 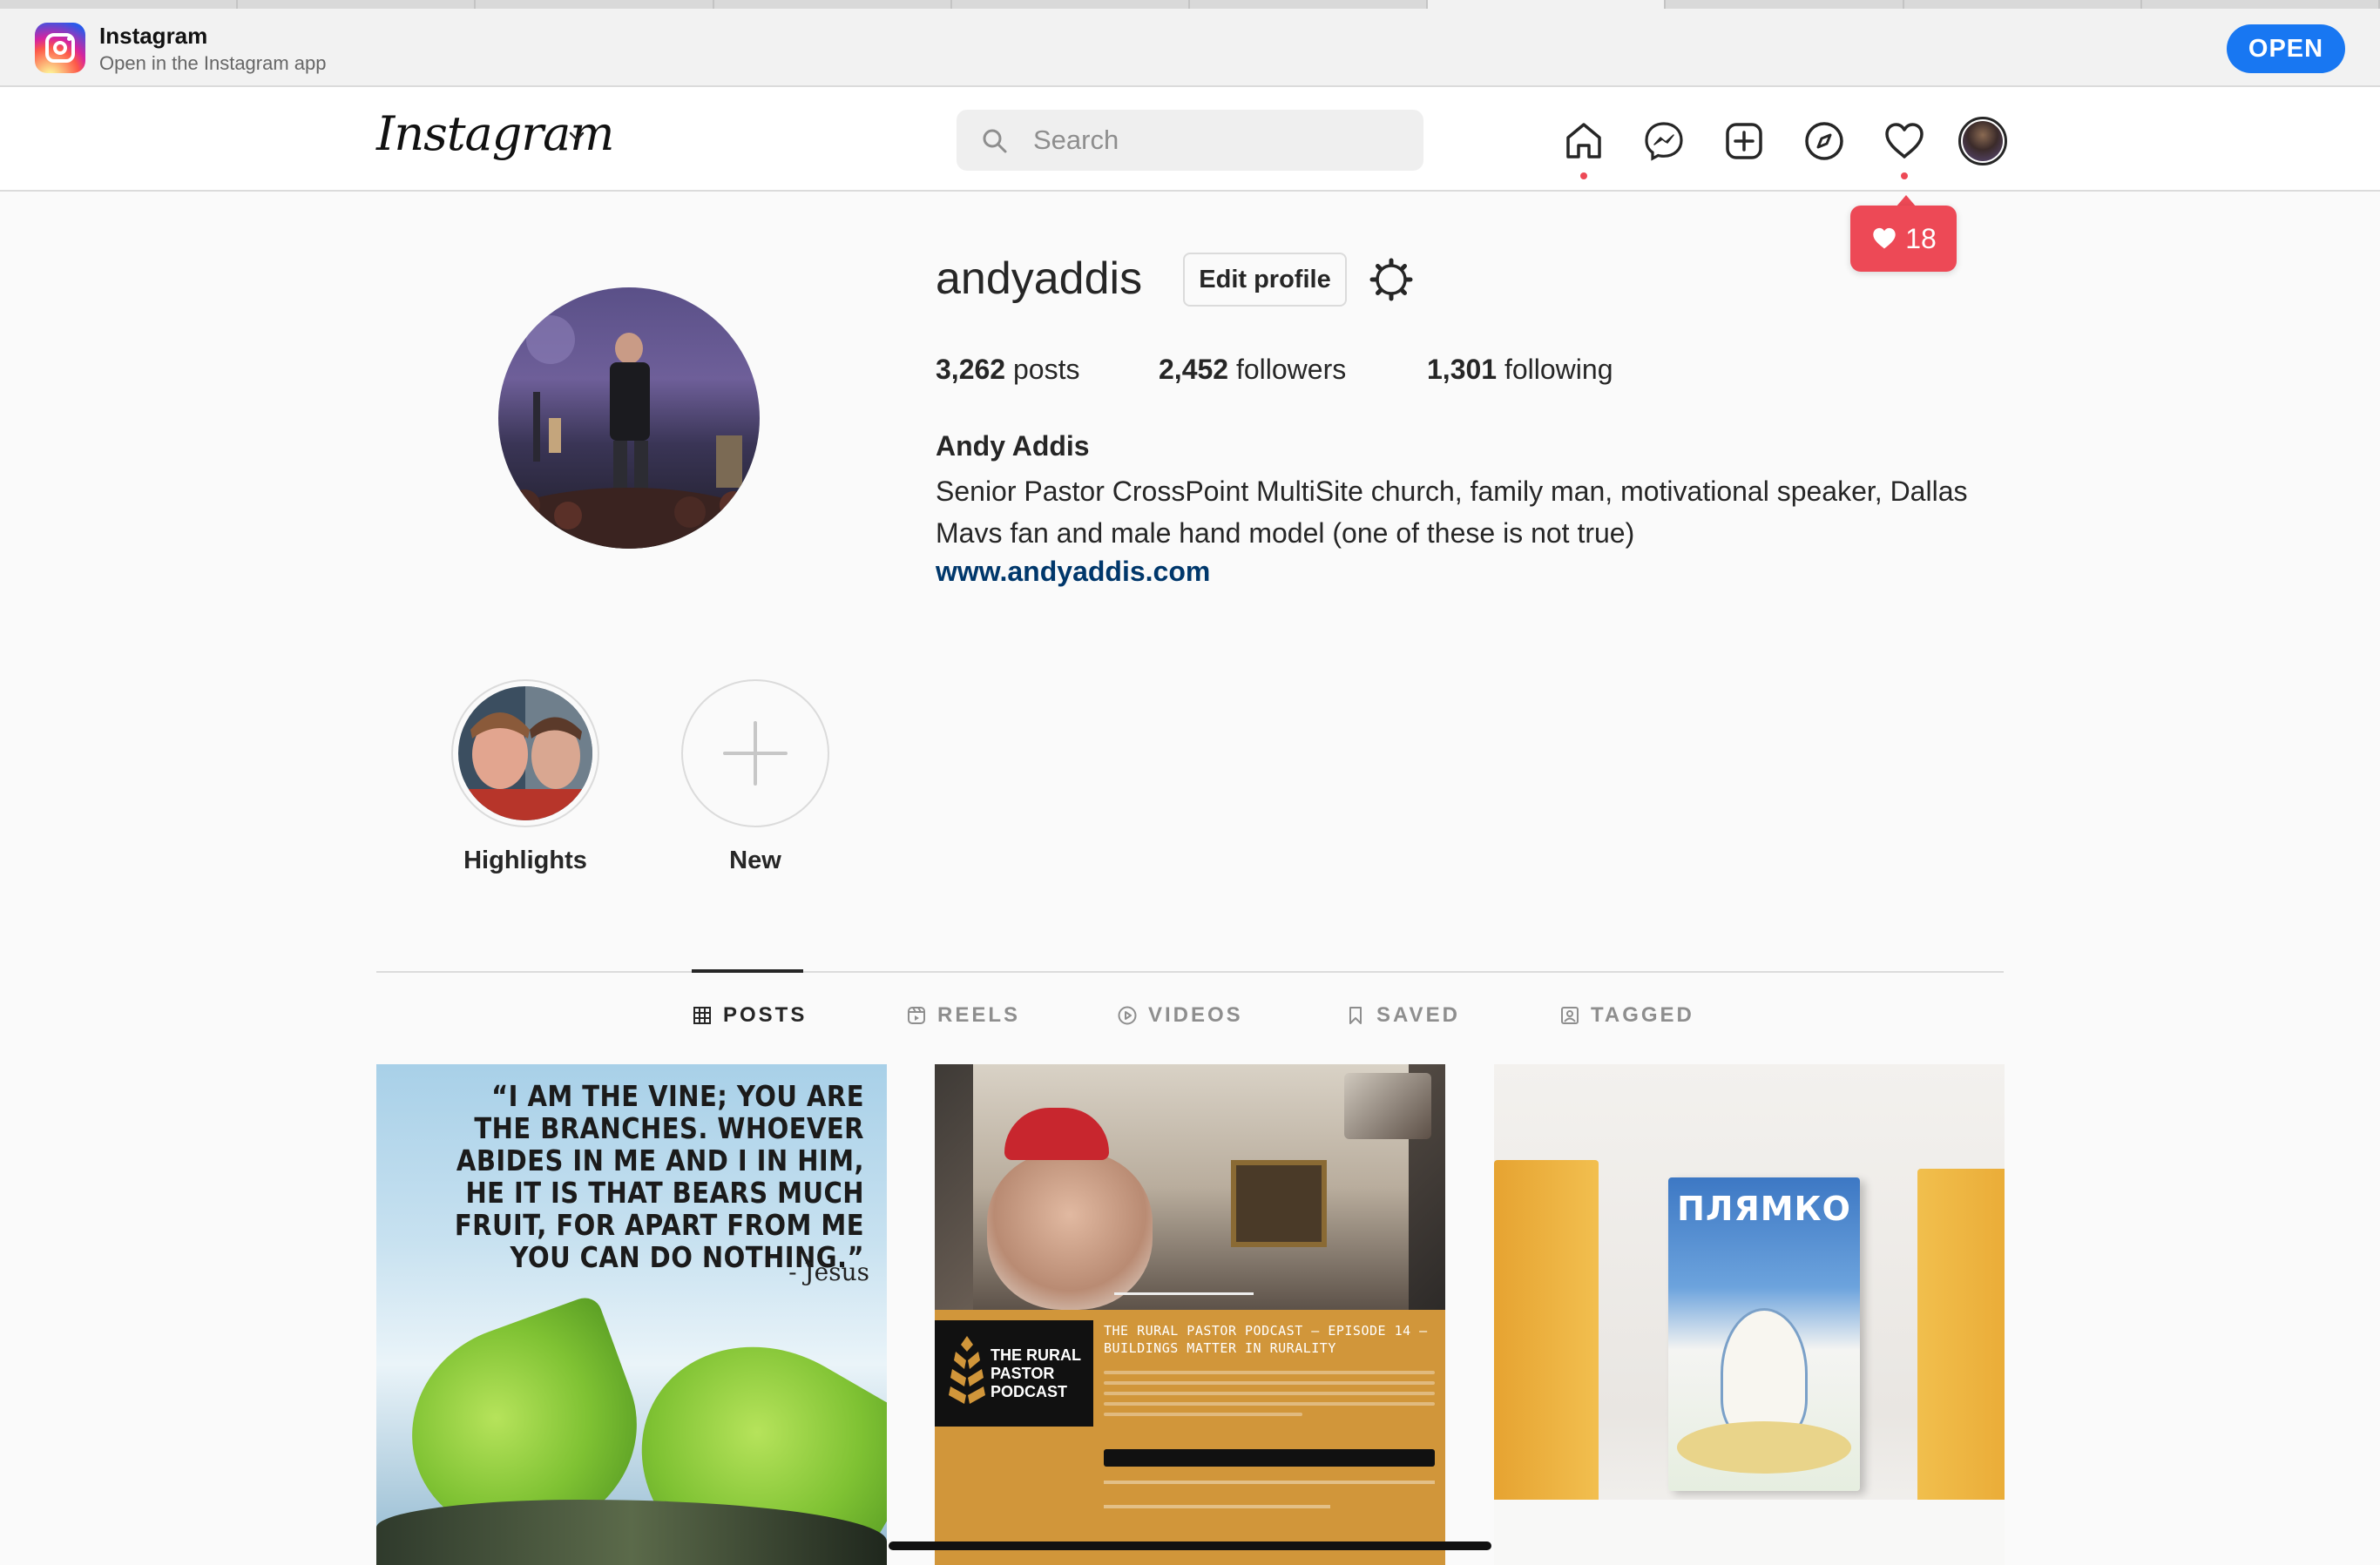 I want to click on active-tab-indicator, so click(x=747, y=971).